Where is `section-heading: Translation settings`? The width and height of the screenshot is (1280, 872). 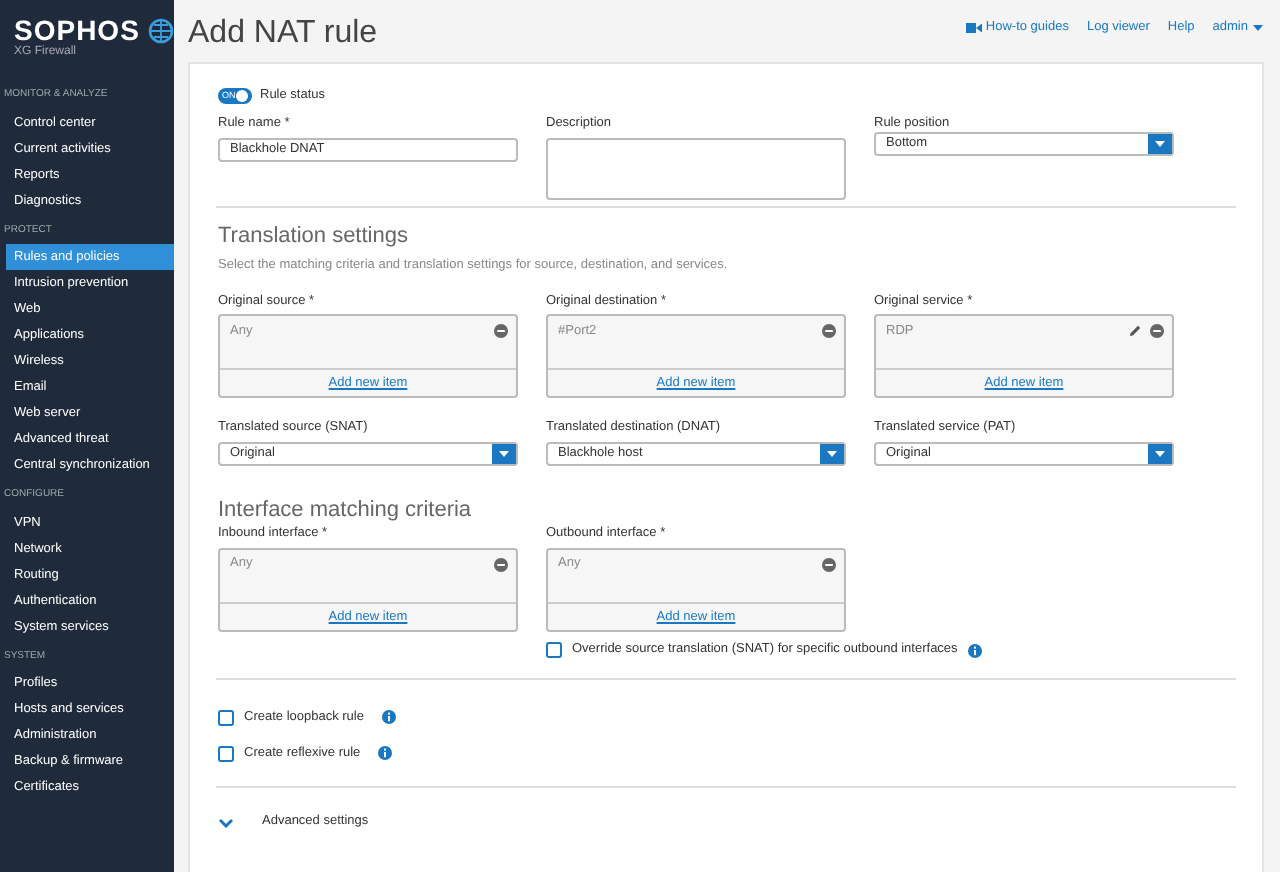
section-heading: Translation settings is located at coordinates (314, 236).